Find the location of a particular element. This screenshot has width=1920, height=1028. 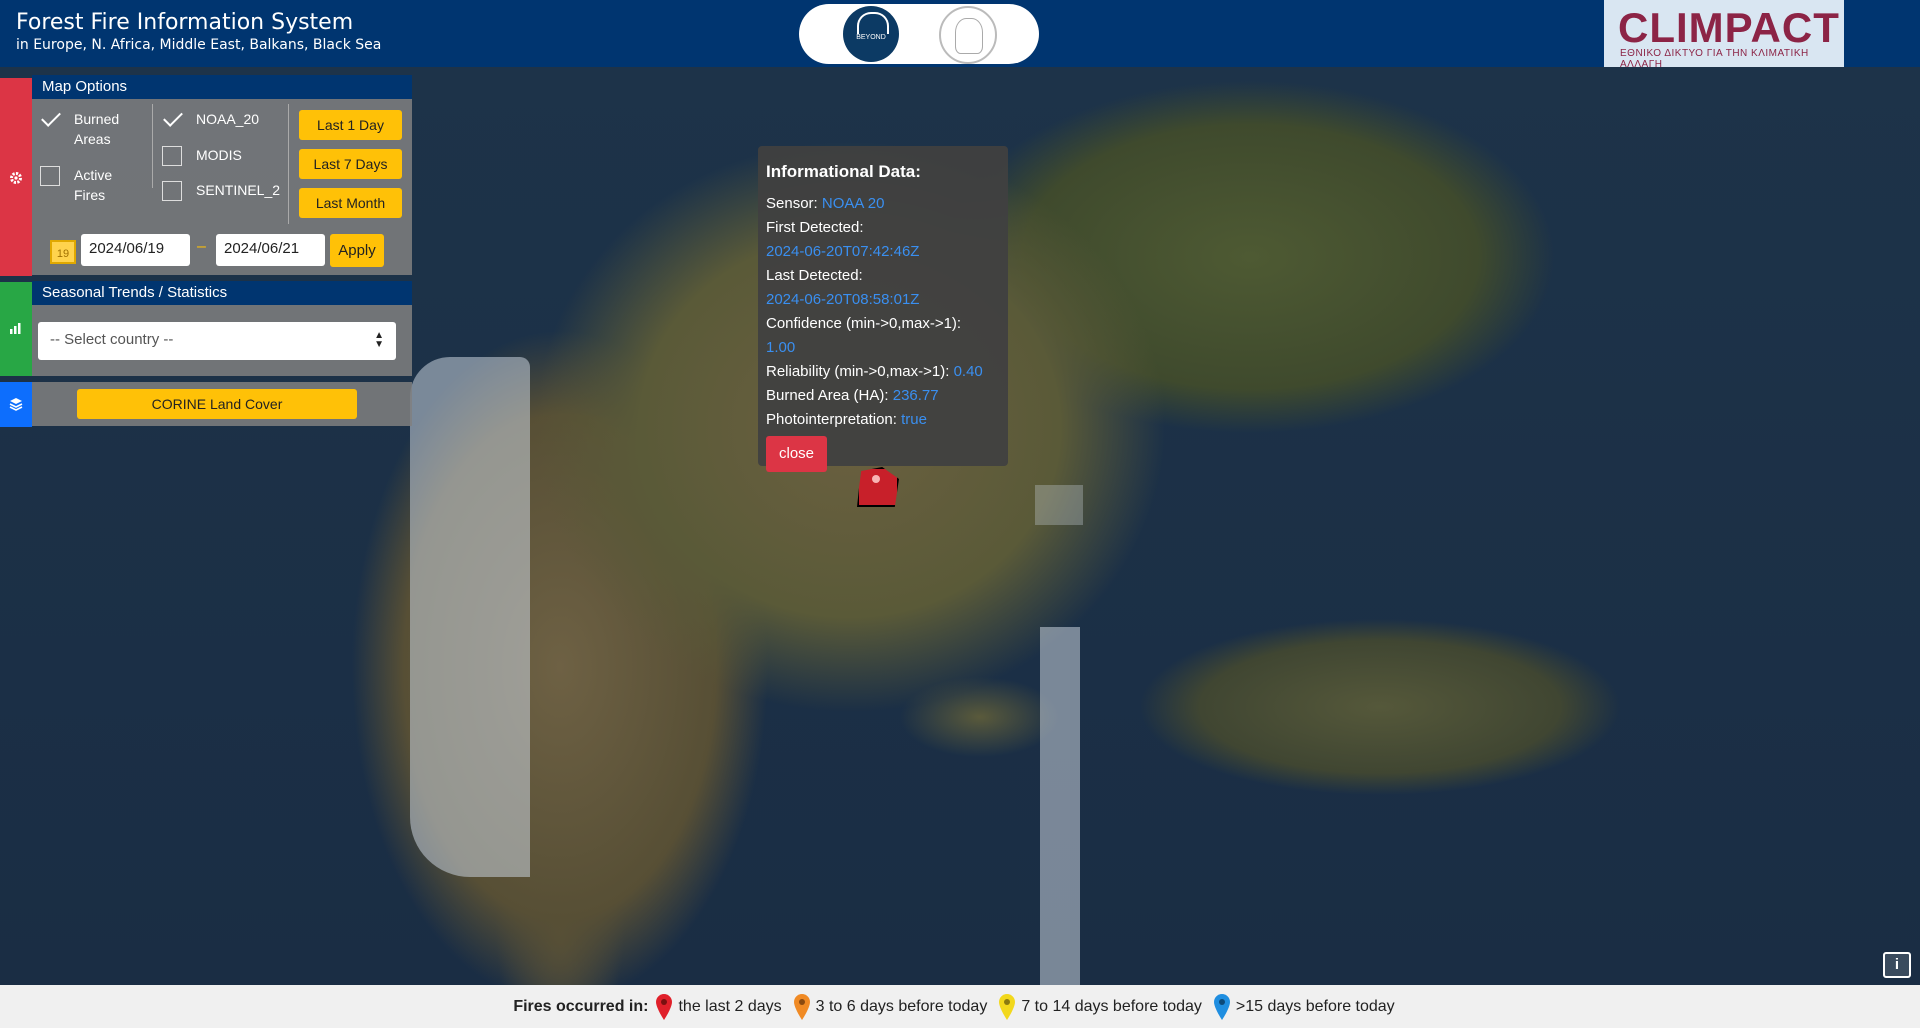

legend-item: 3 to 6 days before today is located at coordinates (890, 1006).